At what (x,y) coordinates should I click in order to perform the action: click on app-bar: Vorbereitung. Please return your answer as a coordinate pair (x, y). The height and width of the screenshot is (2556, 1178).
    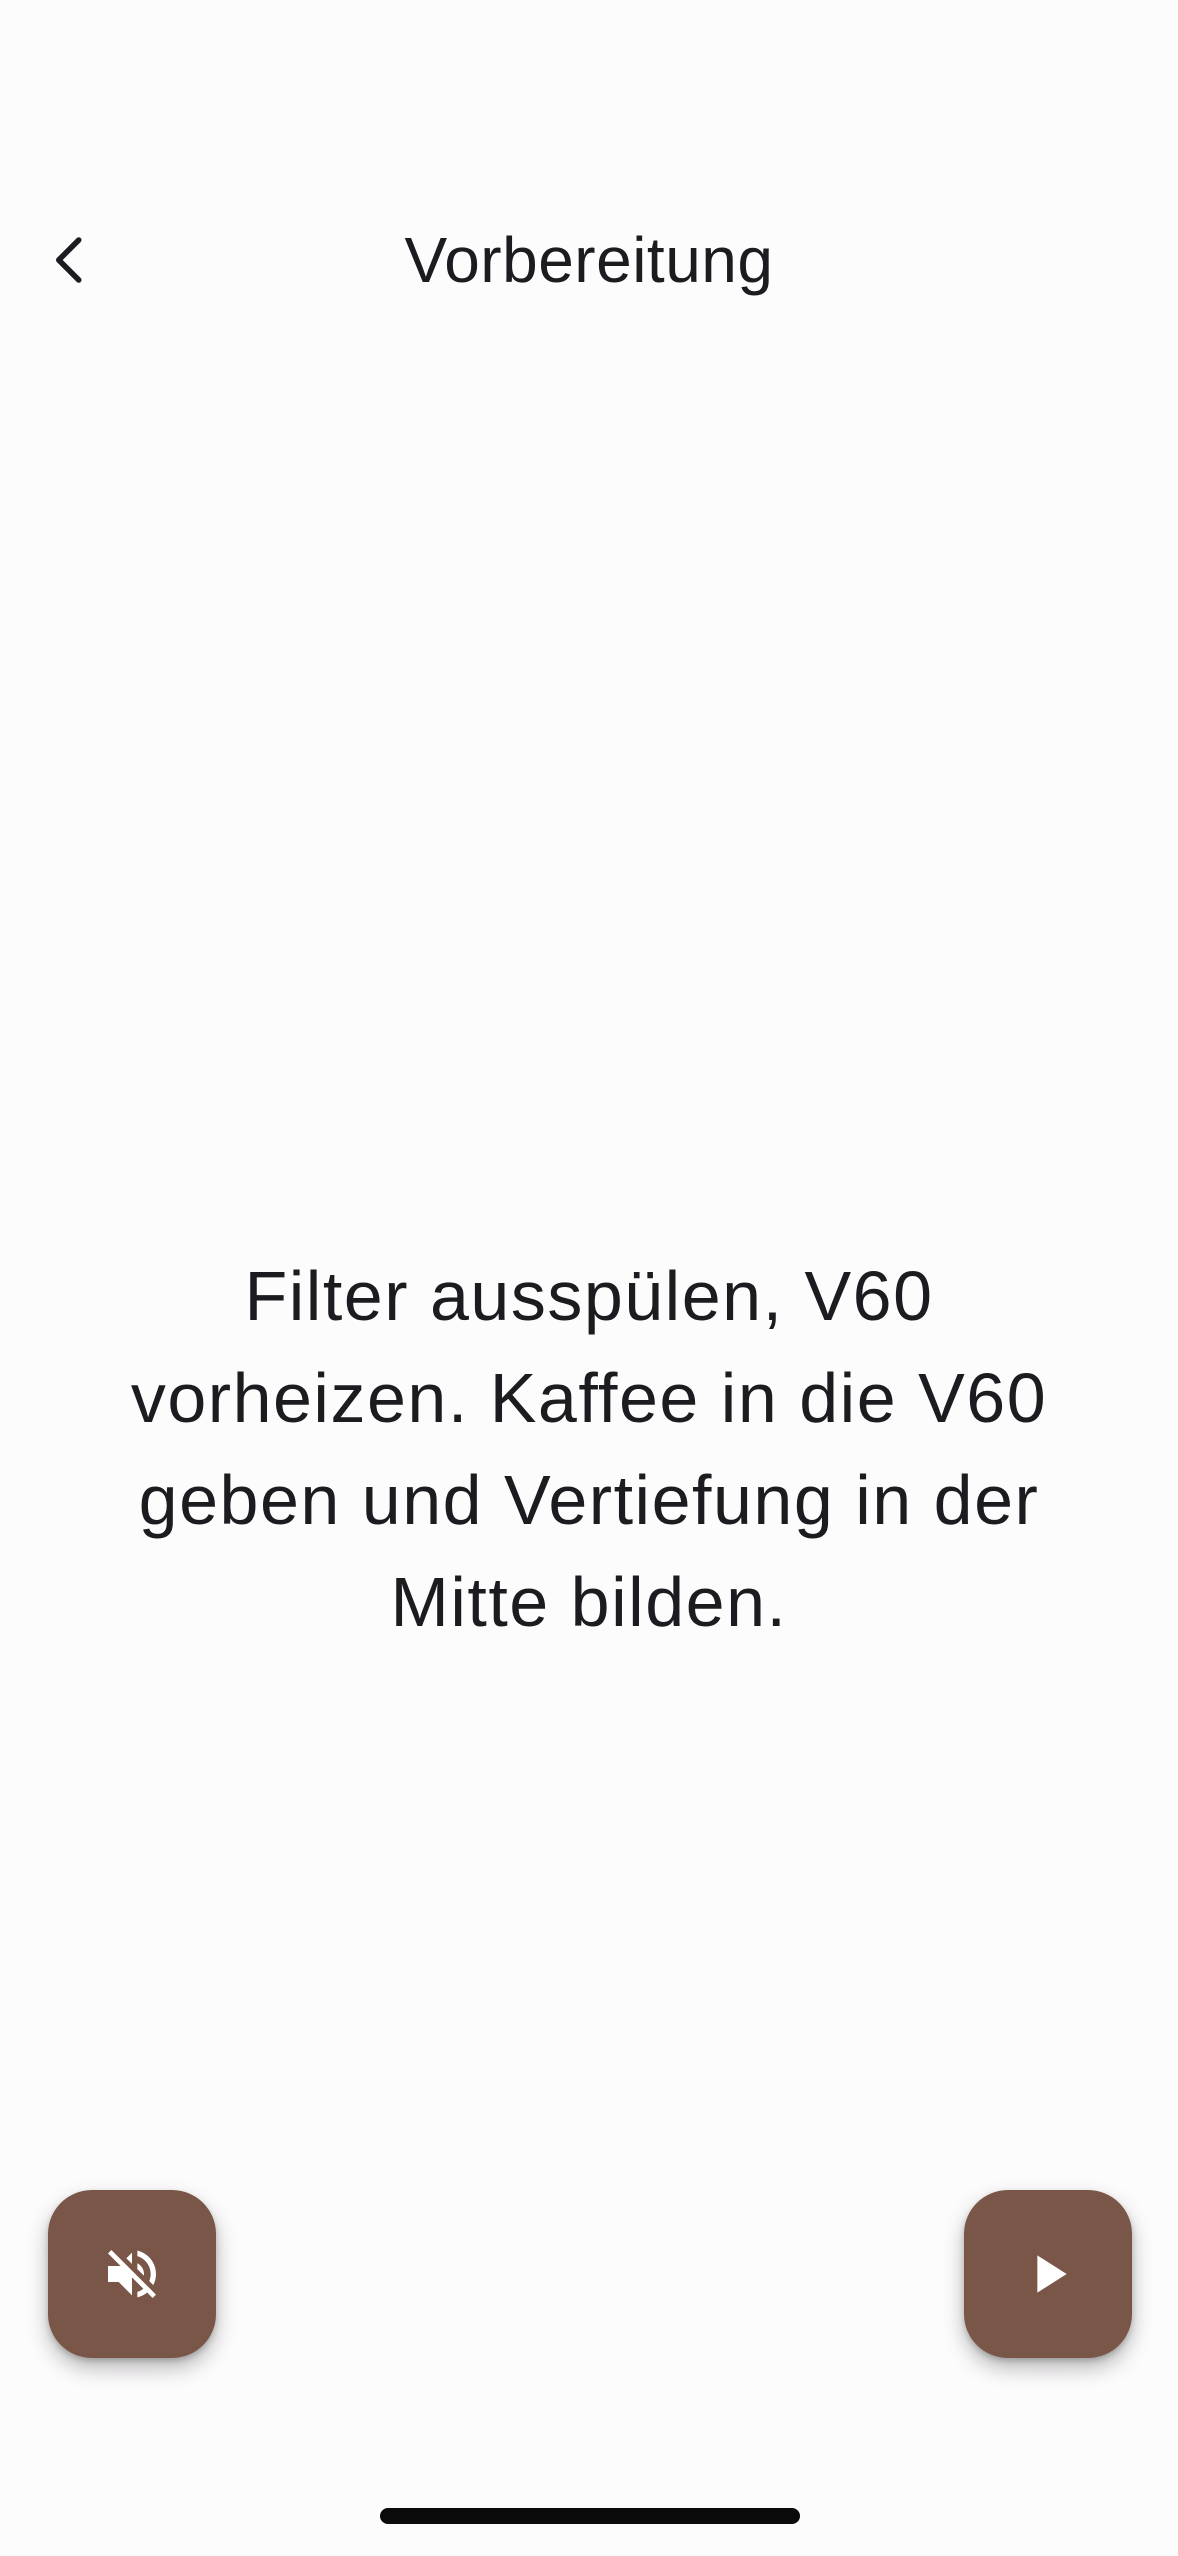
    Looking at the image, I should click on (589, 260).